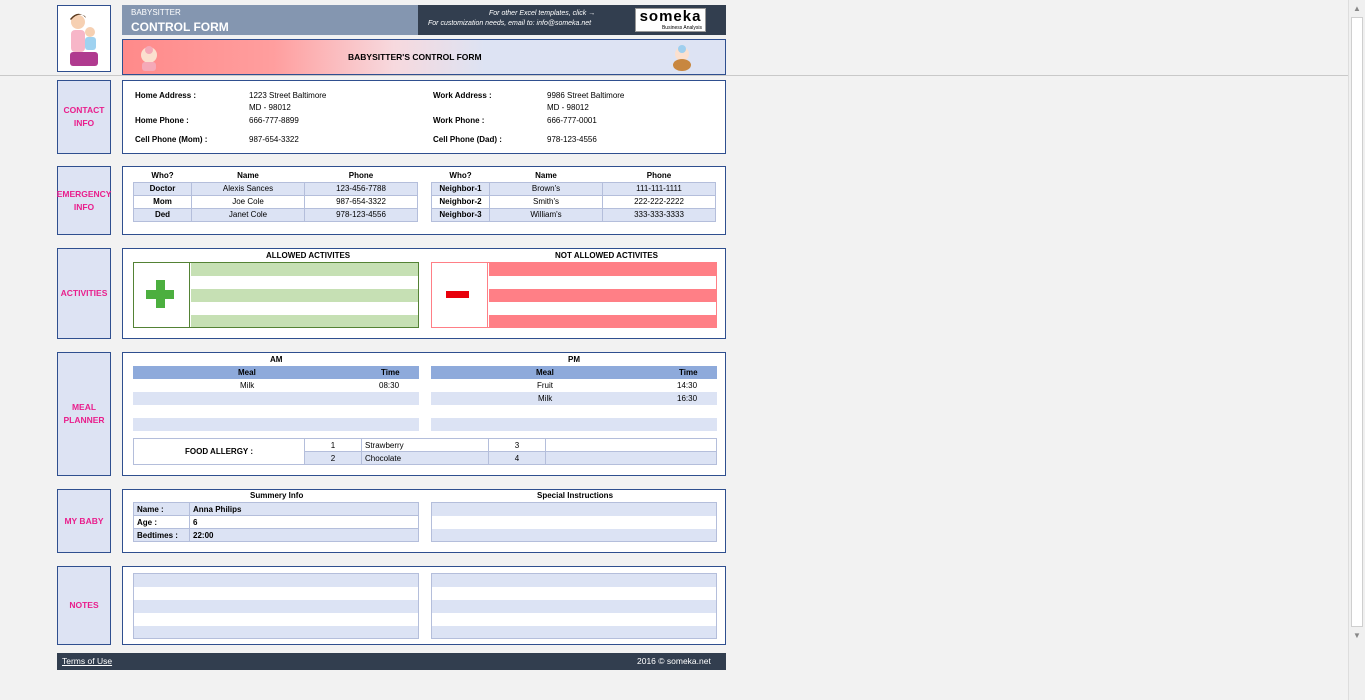  I want to click on summary-value: 6, so click(304, 522).